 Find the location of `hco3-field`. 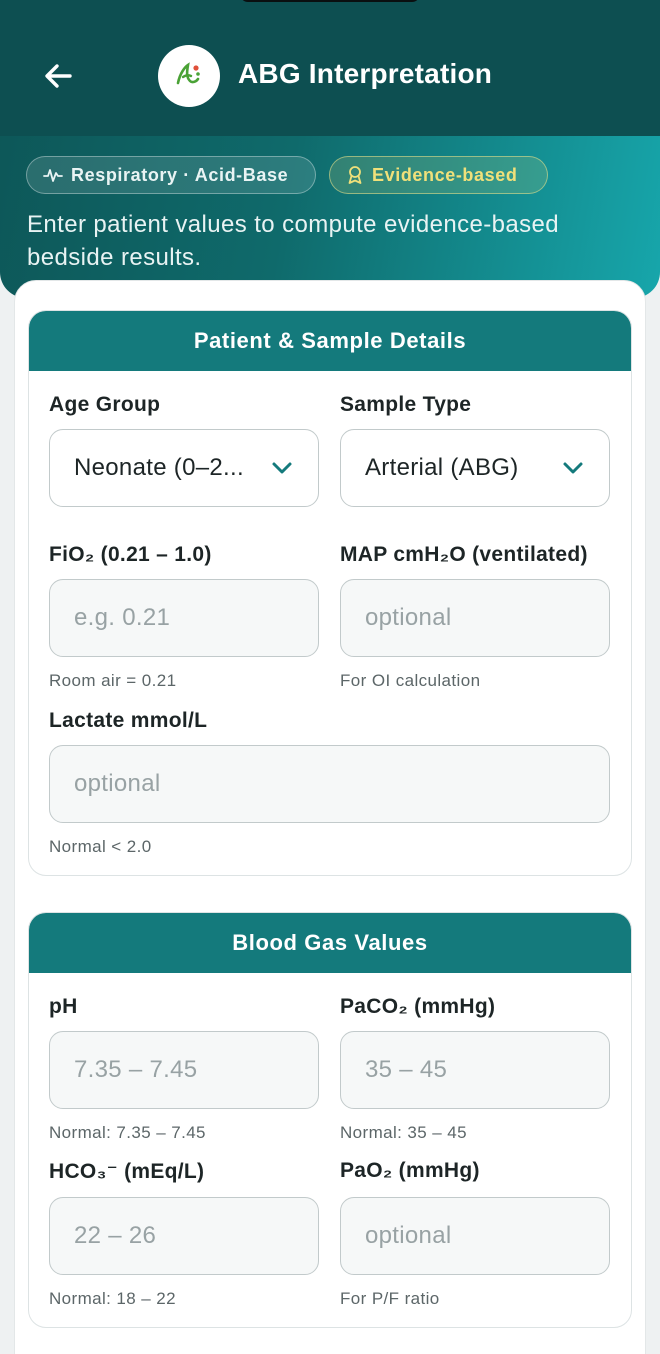

hco3-field is located at coordinates (184, 1236).